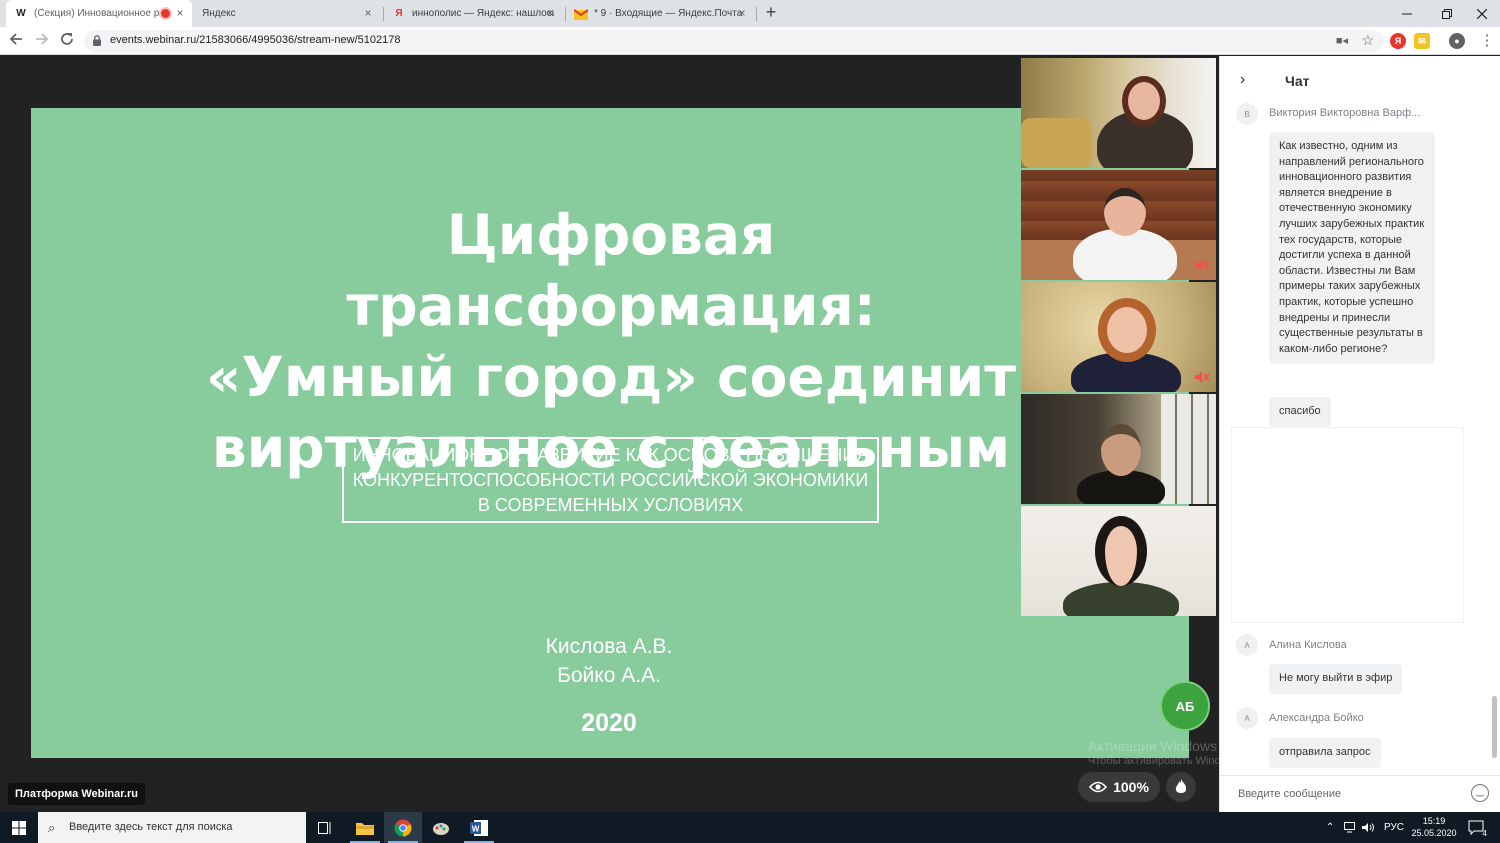 This screenshot has width=1500, height=843. Describe the element at coordinates (1398, 41) in the screenshot. I see `yandex-extension-icon: Я` at that location.